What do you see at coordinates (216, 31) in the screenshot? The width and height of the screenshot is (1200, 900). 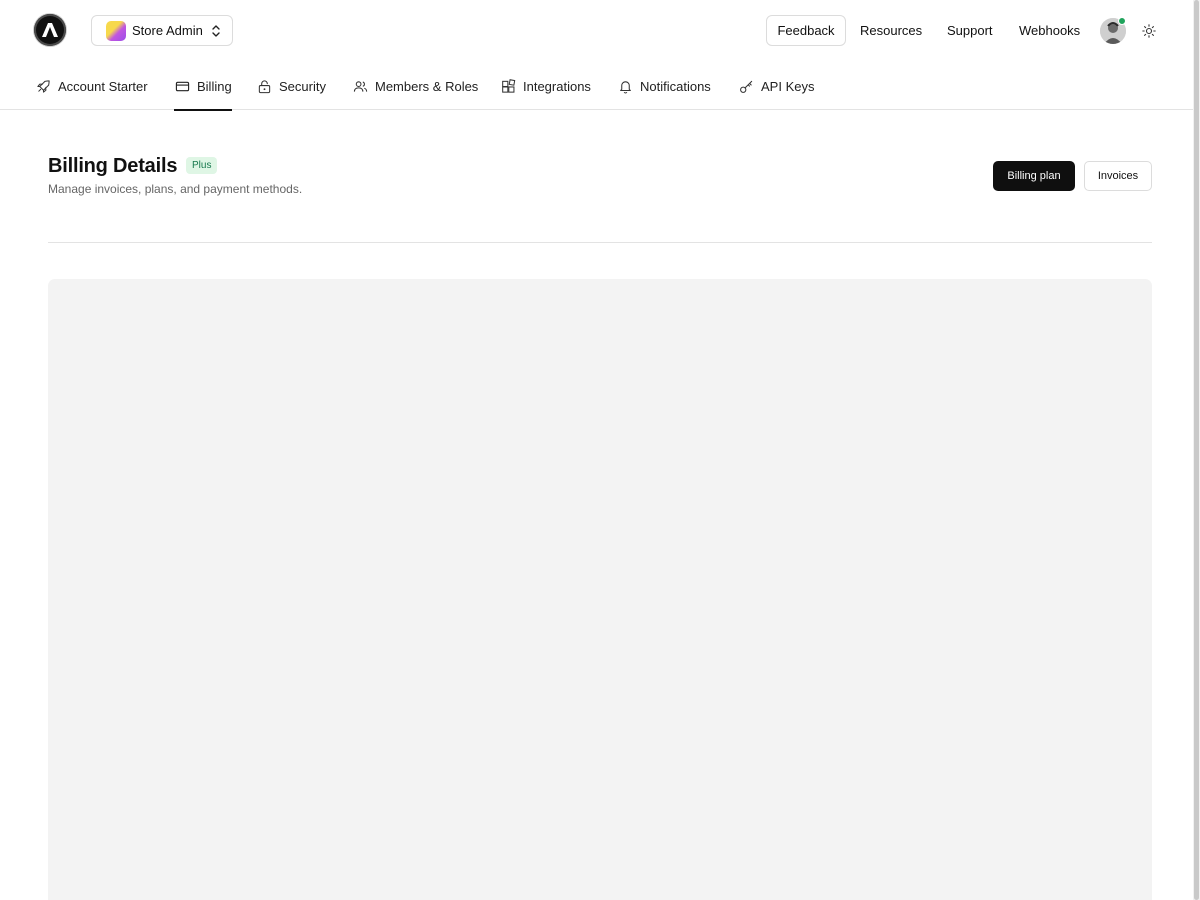 I see `chevron-up-down-icon` at bounding box center [216, 31].